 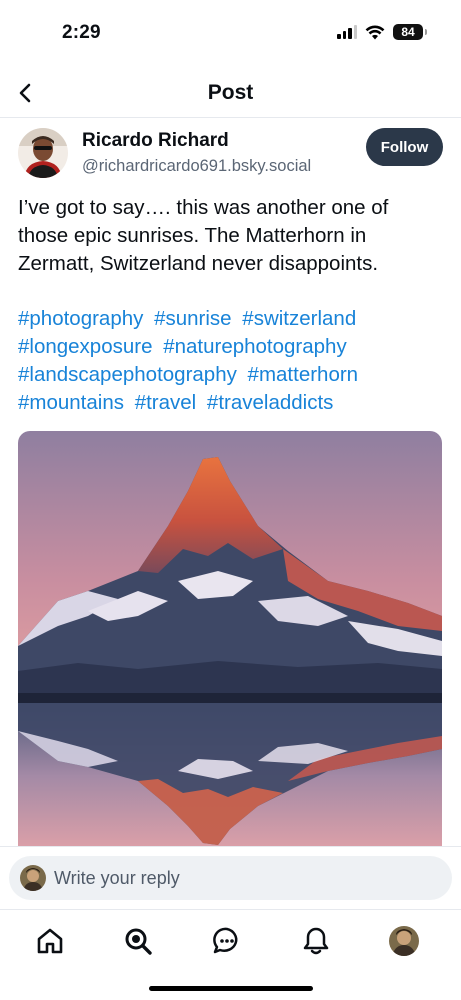 I want to click on reply-bar: Write your reply, so click(x=230, y=878).